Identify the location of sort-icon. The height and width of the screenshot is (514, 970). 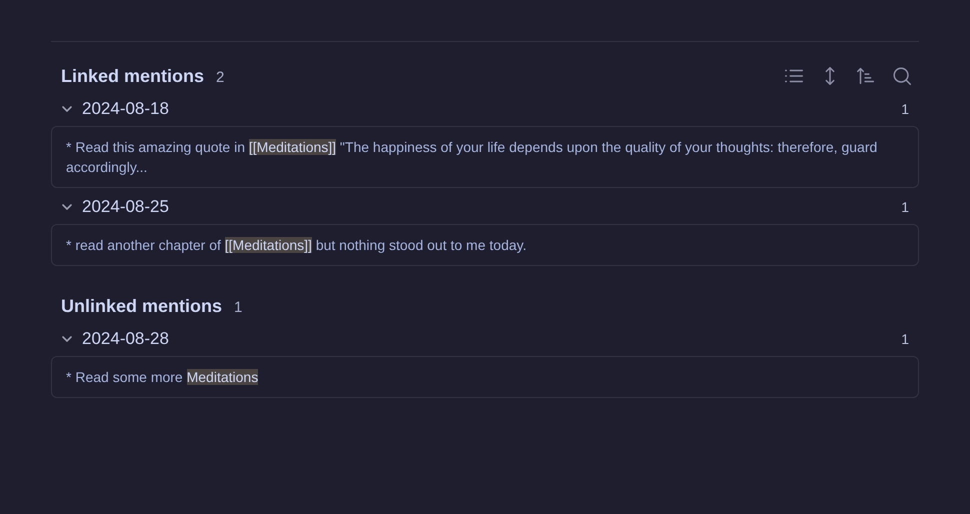
(866, 76).